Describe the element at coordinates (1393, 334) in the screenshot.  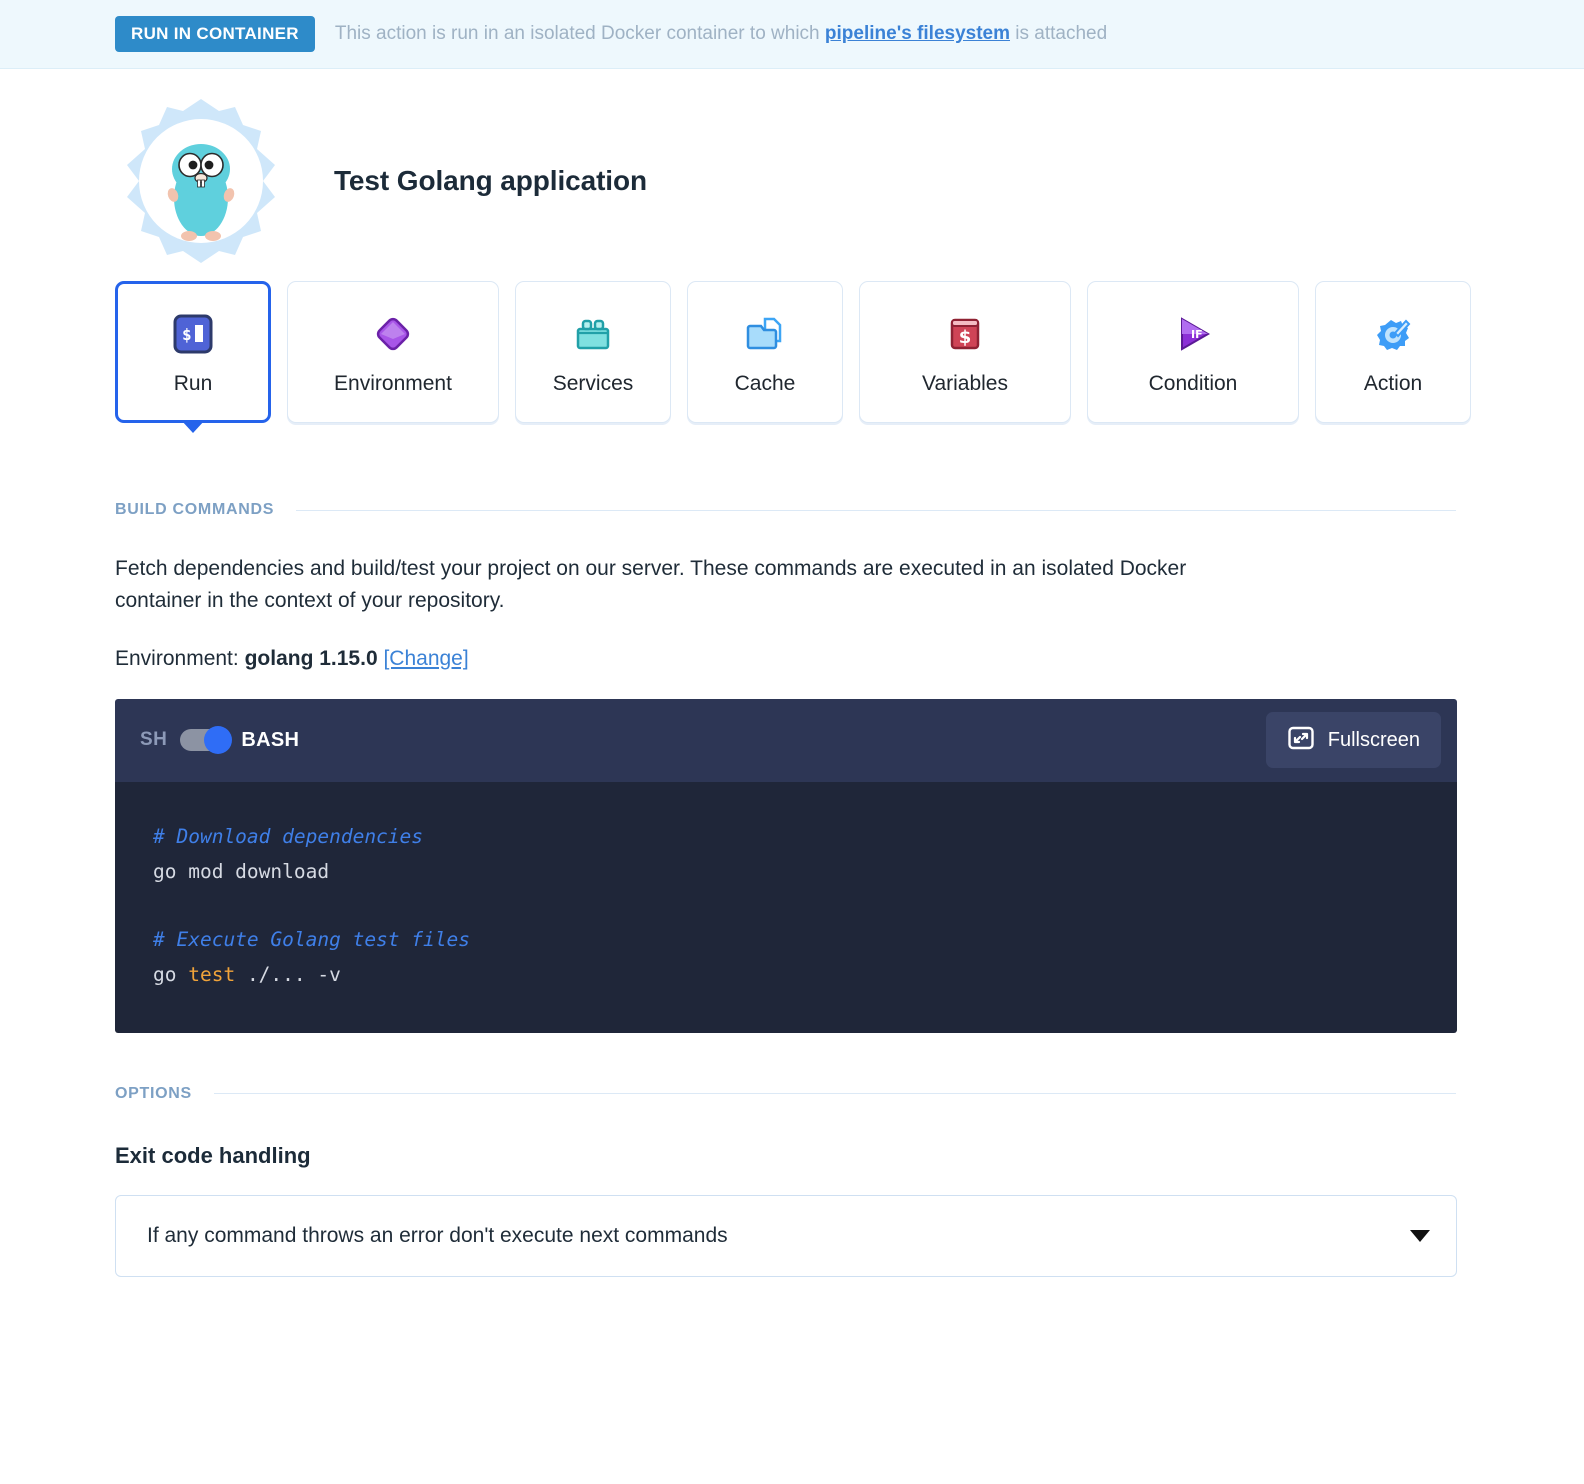
I see `gear-wrench-icon` at that location.